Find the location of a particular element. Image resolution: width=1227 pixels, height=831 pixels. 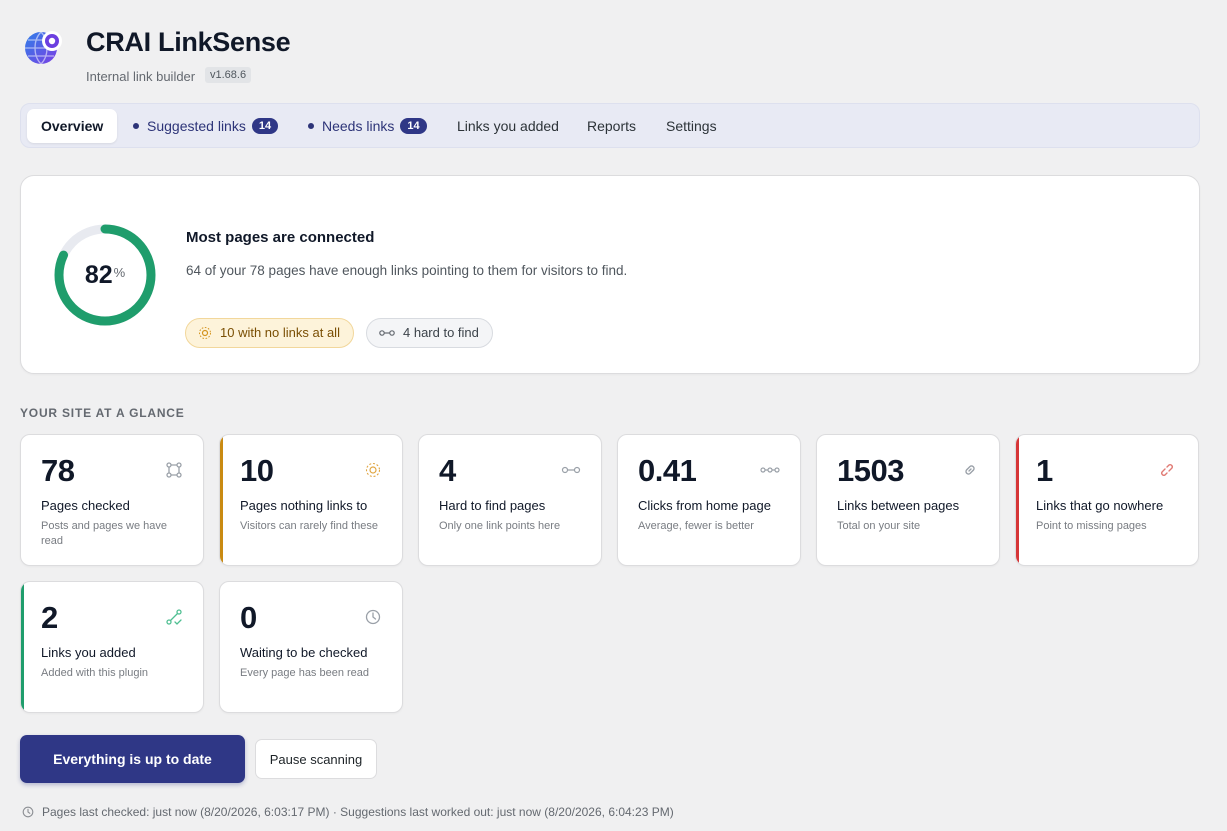

stat-desc: Added with this plugin is located at coordinates (95, 673).